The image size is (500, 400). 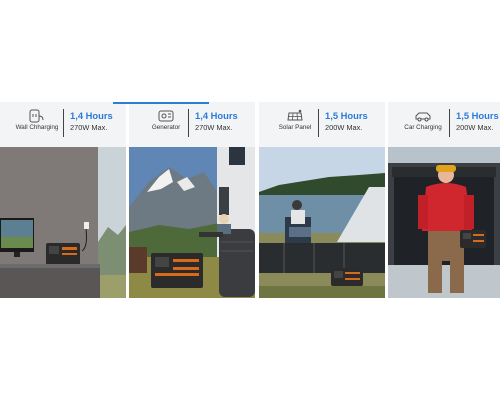 What do you see at coordinates (36, 116) in the screenshot?
I see `wall-outlet-icon` at bounding box center [36, 116].